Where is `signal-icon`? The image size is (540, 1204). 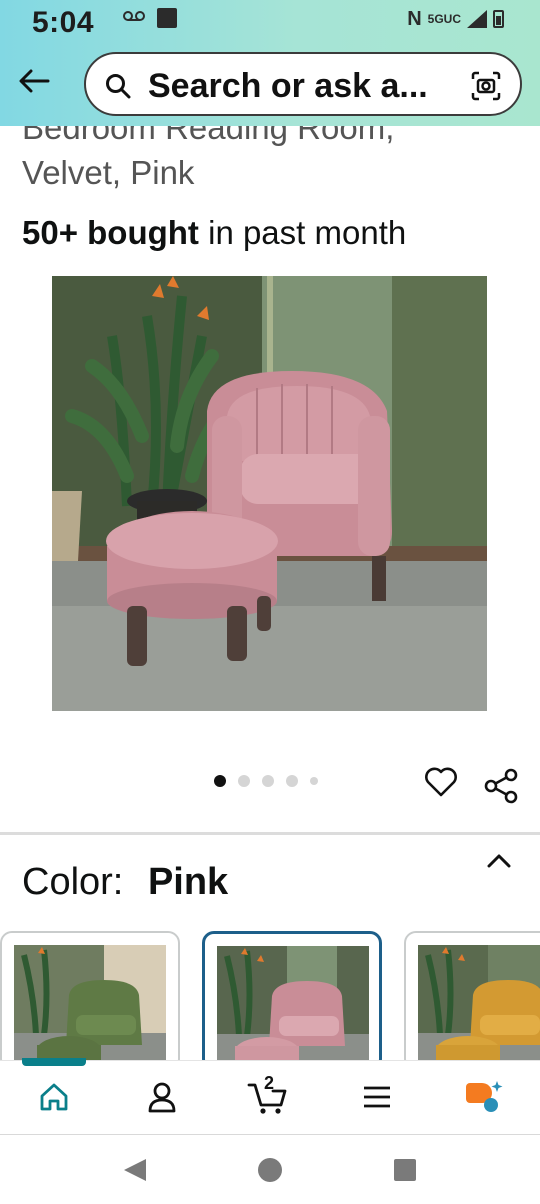
signal-icon is located at coordinates (477, 19).